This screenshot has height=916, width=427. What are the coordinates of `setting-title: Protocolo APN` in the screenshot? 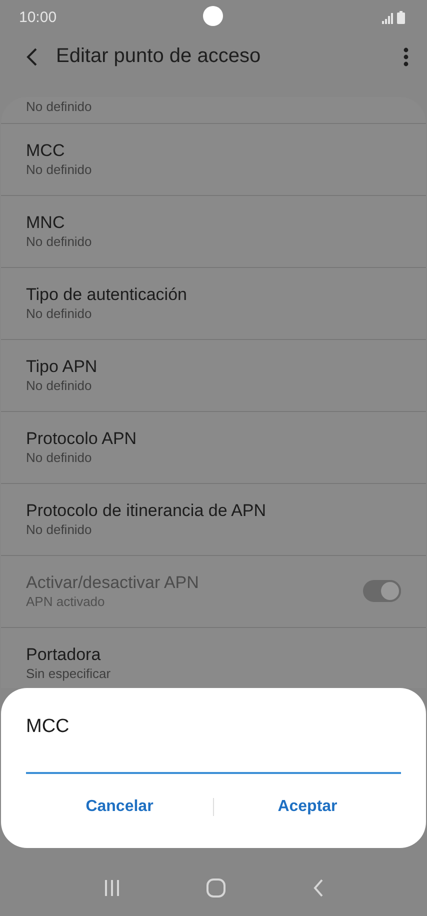 It's located at (81, 439).